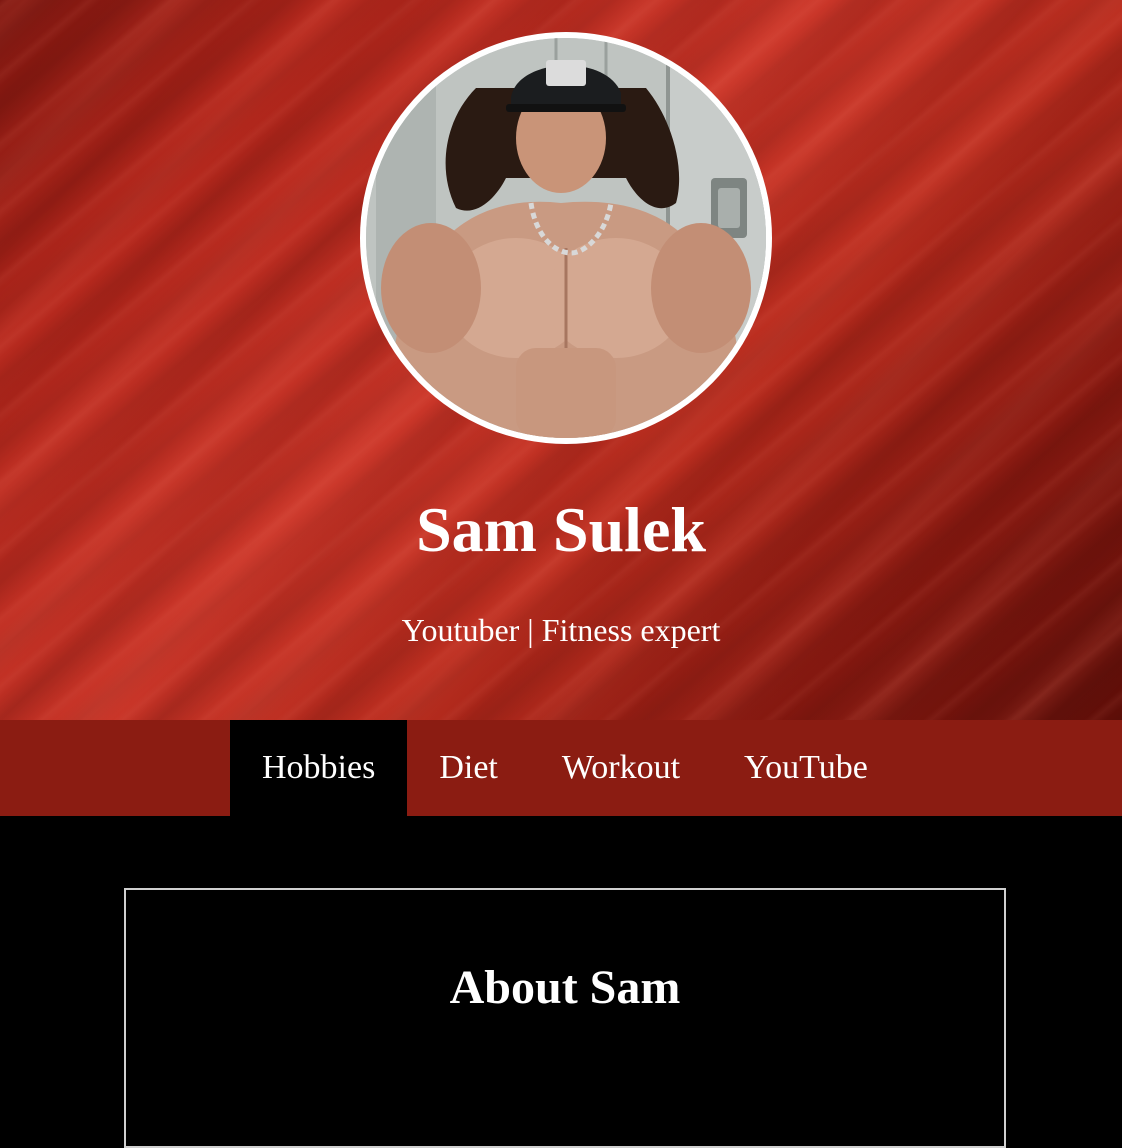  I want to click on tab-diet: Diet, so click(468, 768).